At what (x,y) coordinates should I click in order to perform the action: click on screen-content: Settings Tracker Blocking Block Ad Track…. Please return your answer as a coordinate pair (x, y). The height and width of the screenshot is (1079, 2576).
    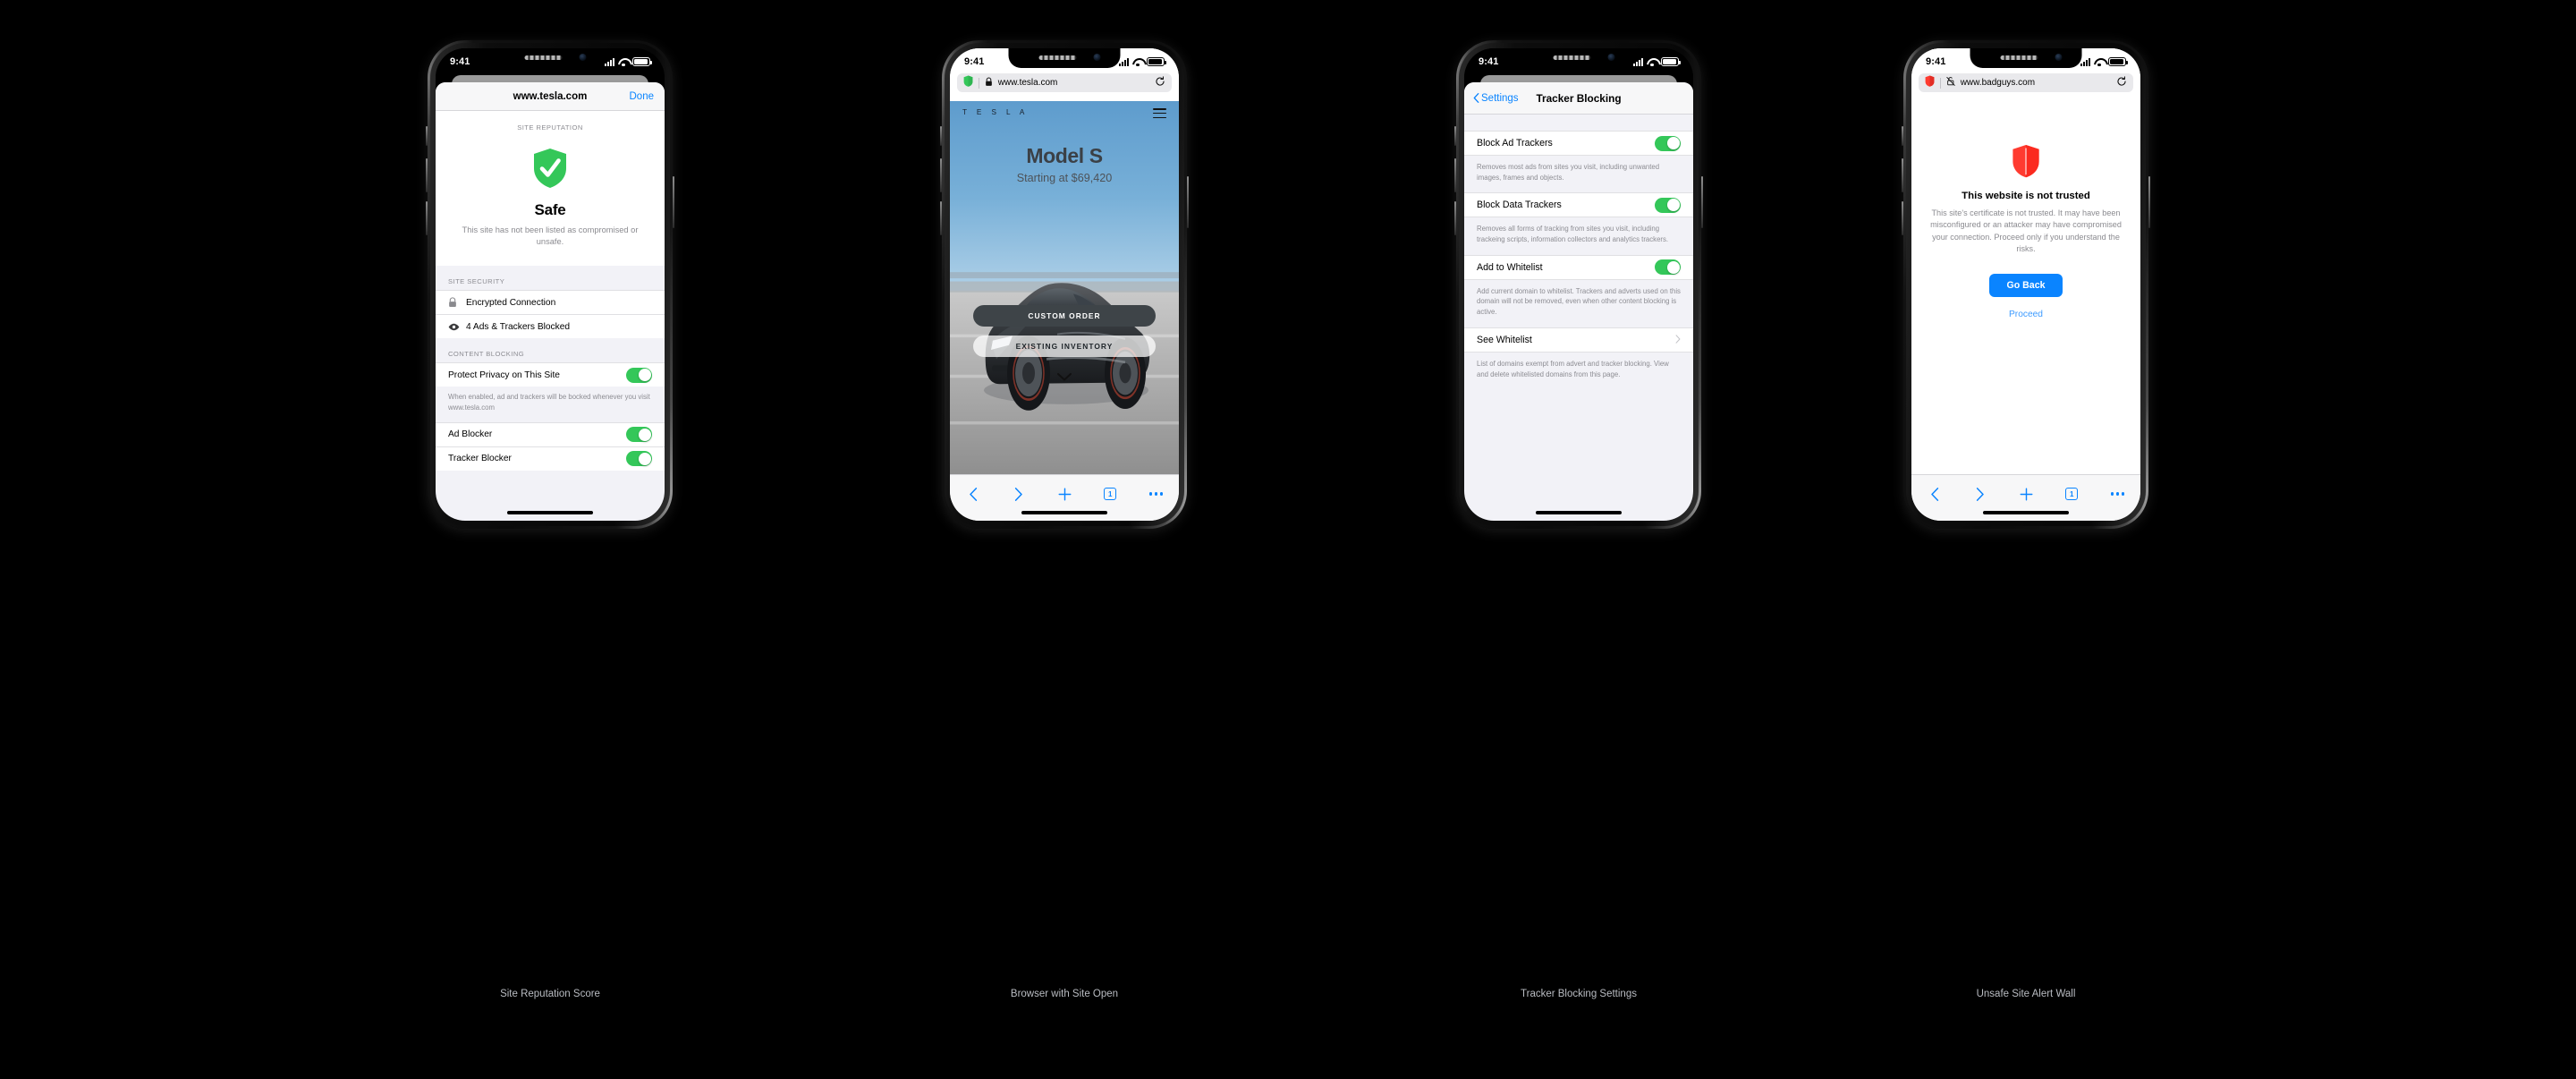
    Looking at the image, I should click on (1578, 284).